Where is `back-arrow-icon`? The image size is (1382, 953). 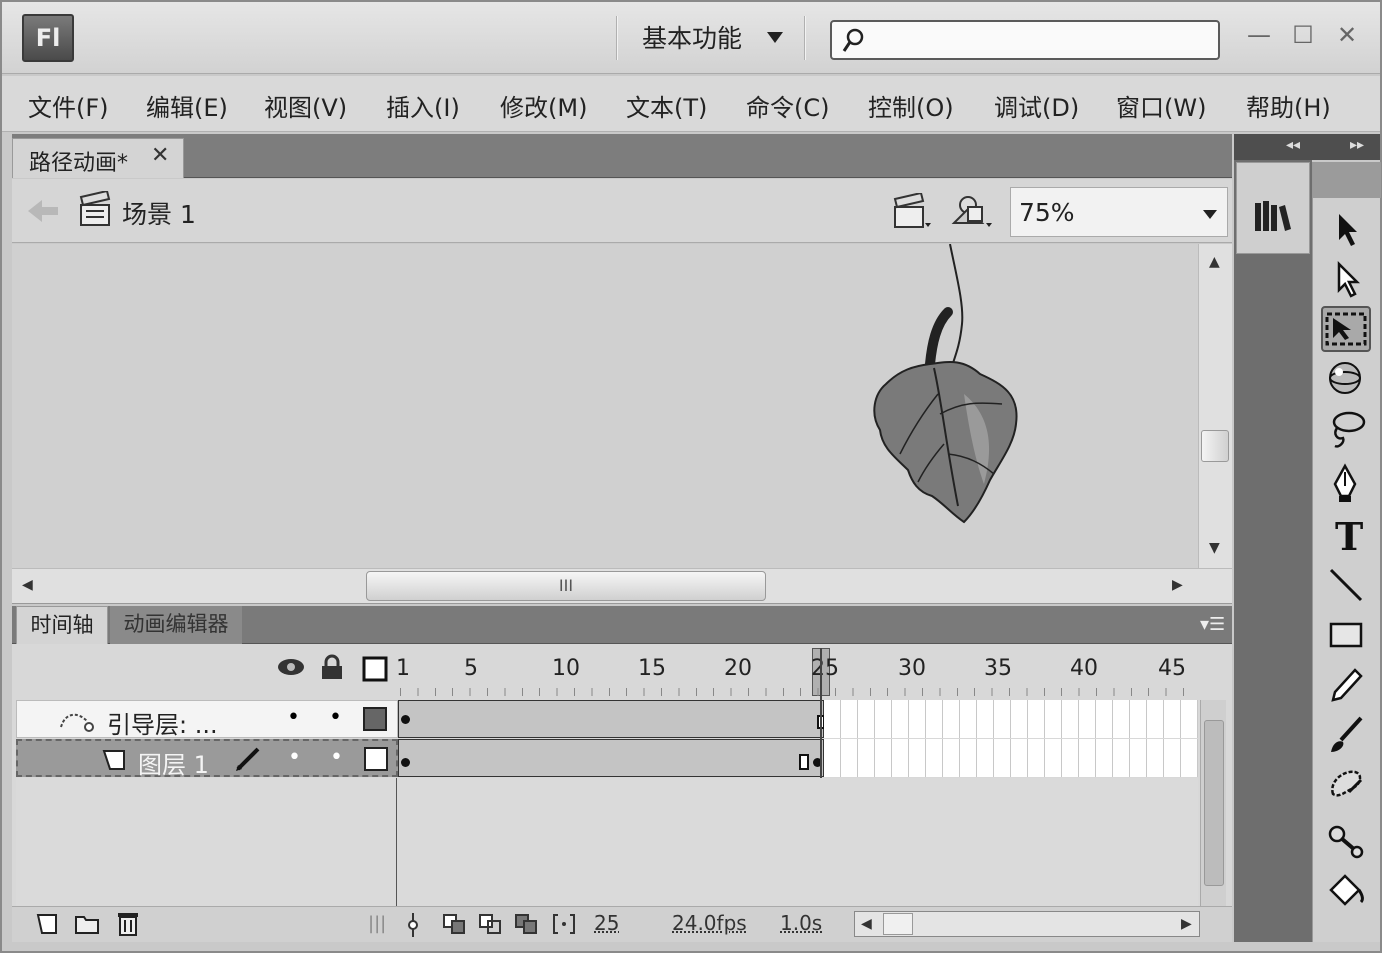 back-arrow-icon is located at coordinates (43, 211).